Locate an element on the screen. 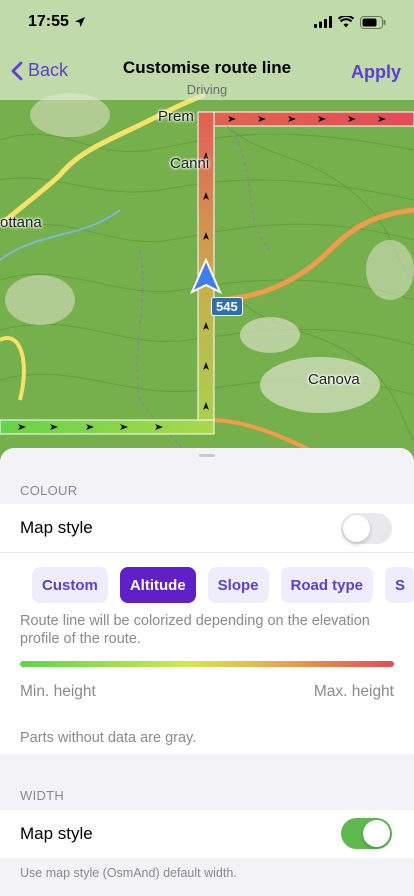 The height and width of the screenshot is (896, 414). signal-icon is located at coordinates (323, 22).